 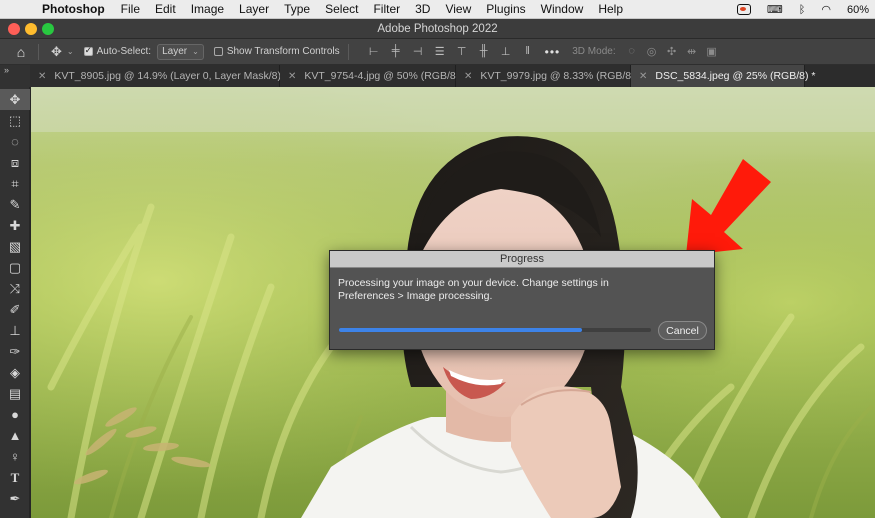 What do you see at coordinates (15, 76) in the screenshot?
I see `tool-panel-collapse: »` at bounding box center [15, 76].